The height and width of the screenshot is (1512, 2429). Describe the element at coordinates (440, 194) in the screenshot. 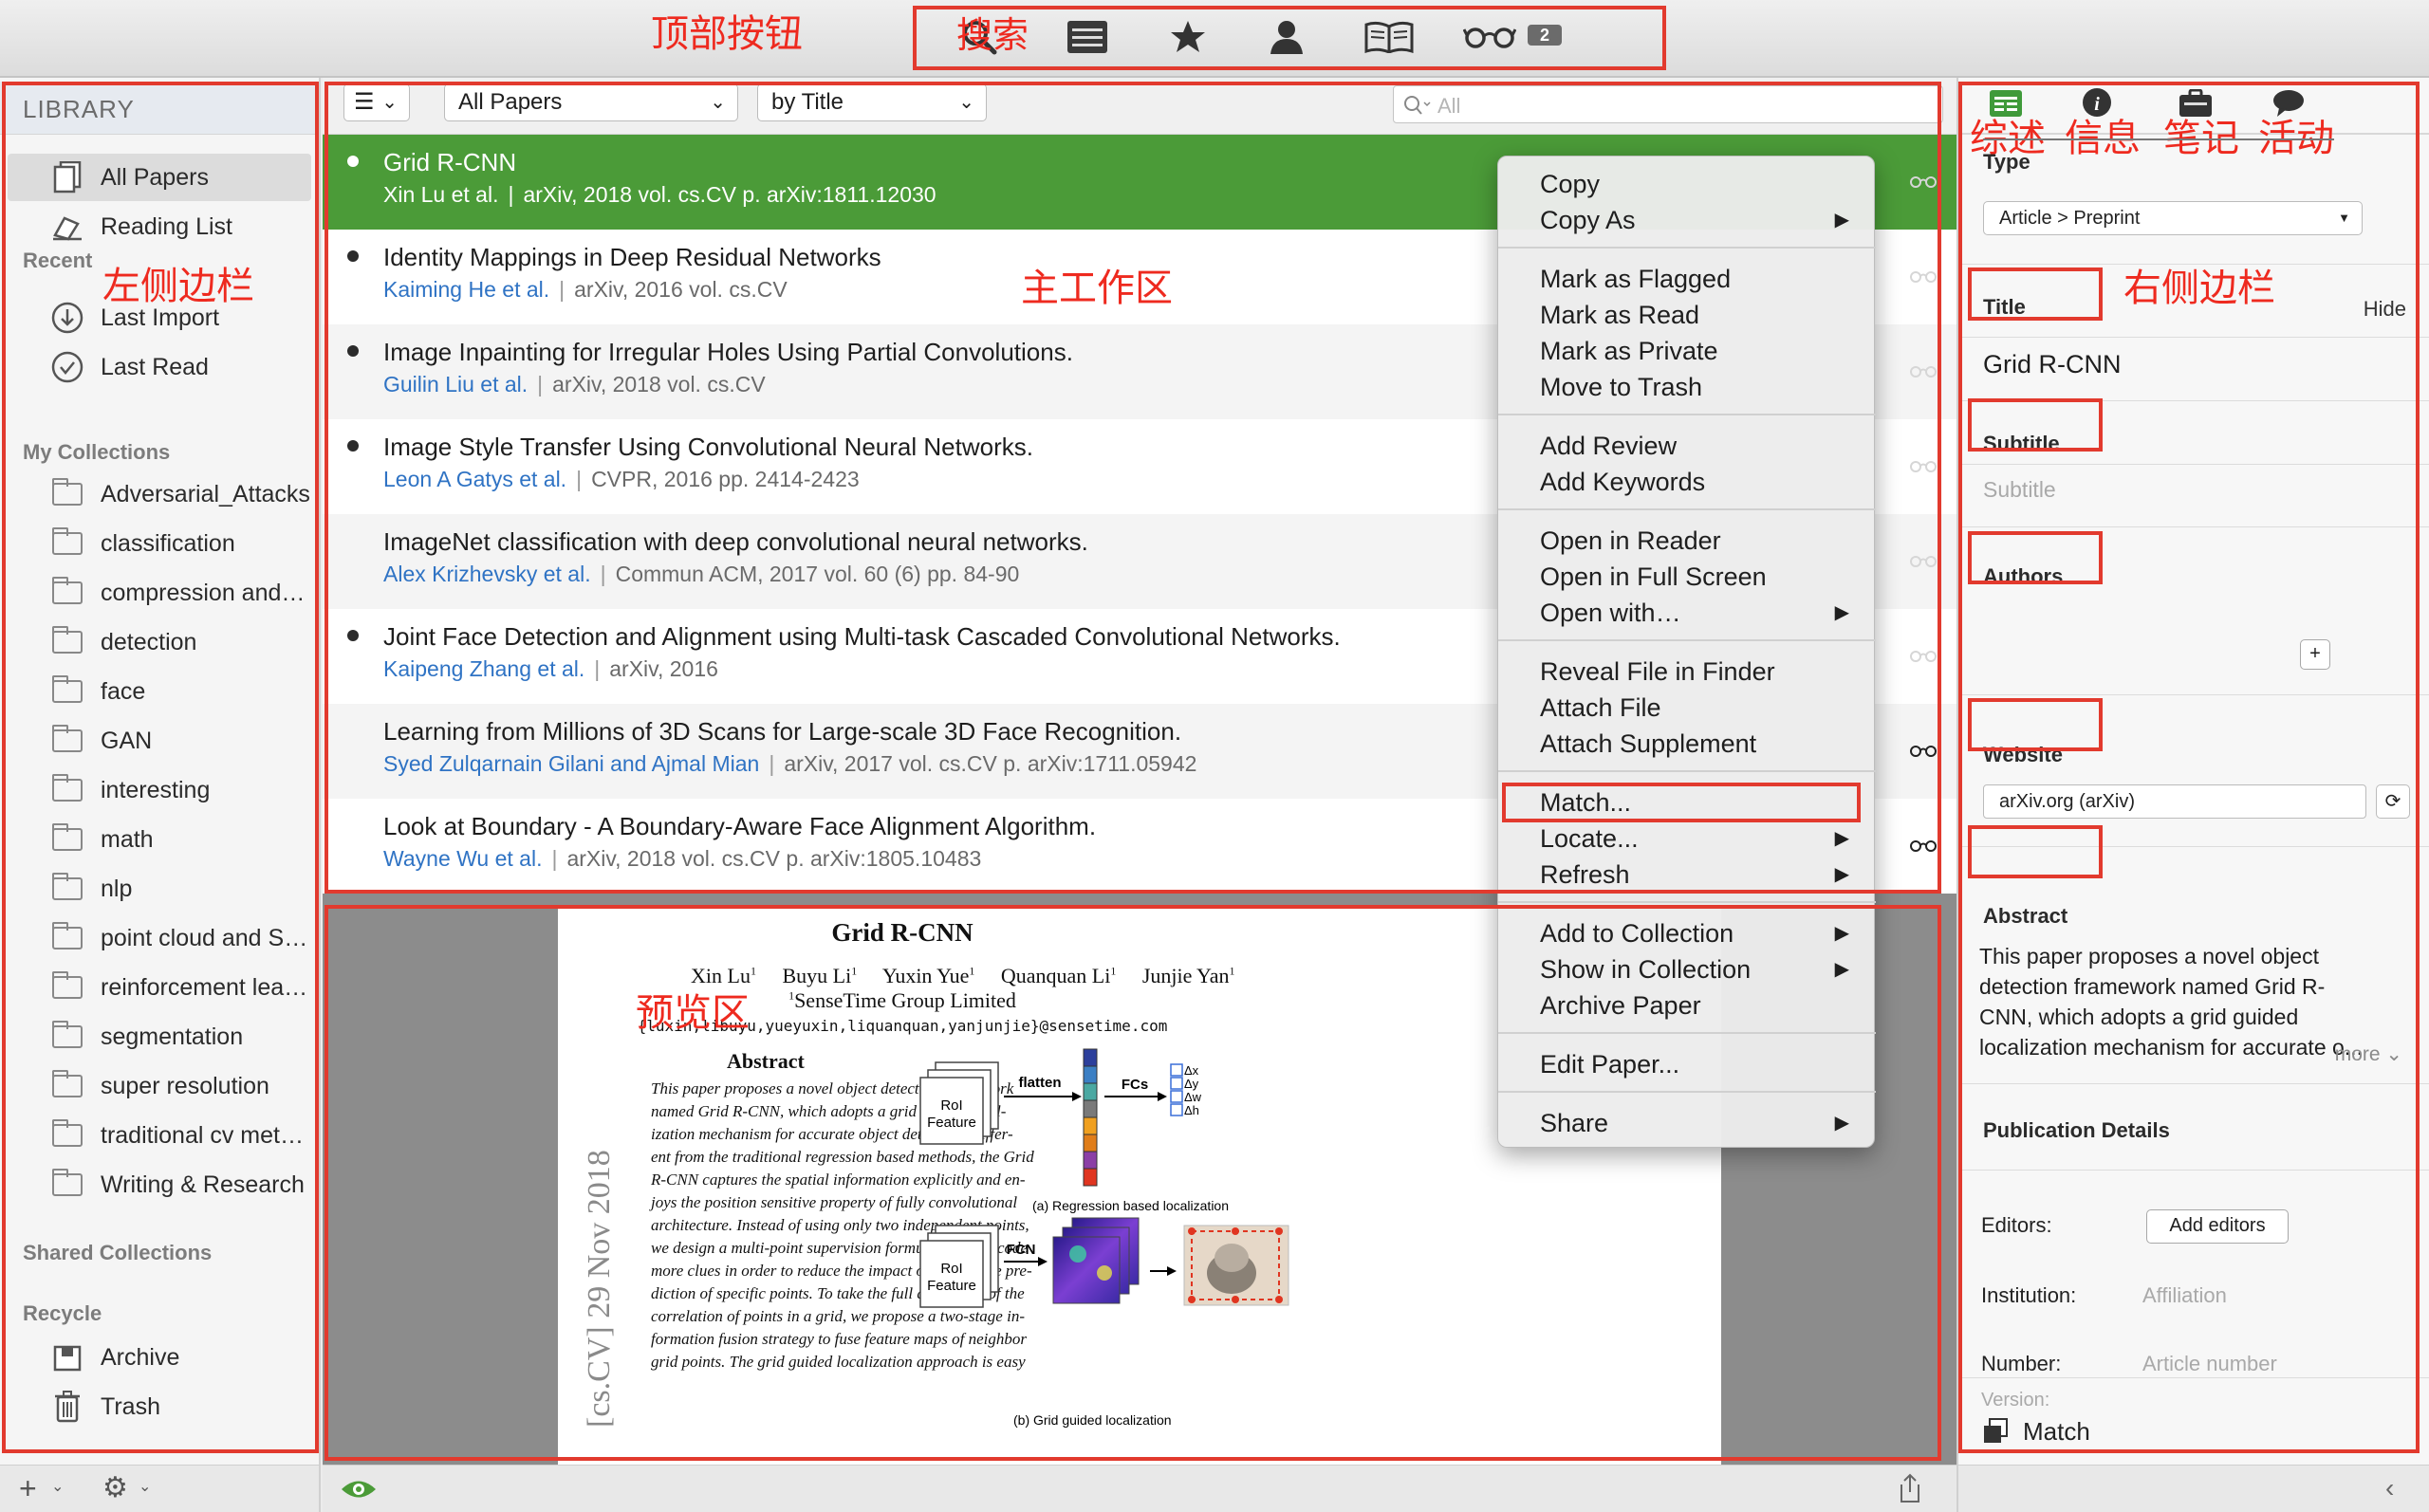

I see `paper-authors: Xin Lu et al.` at that location.